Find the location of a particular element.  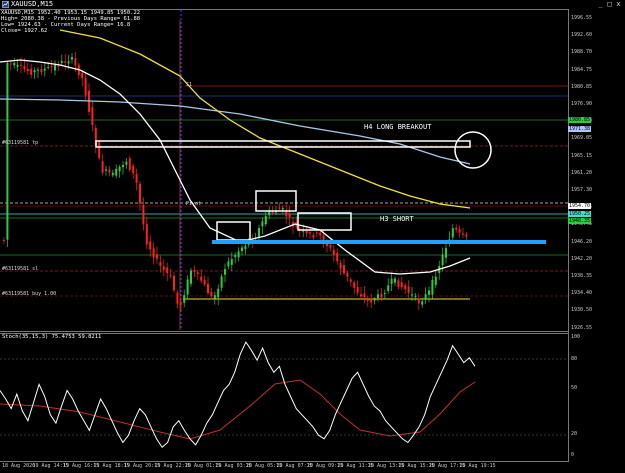

time-axis-label: 18 Aug 2020 is located at coordinates (19, 466).